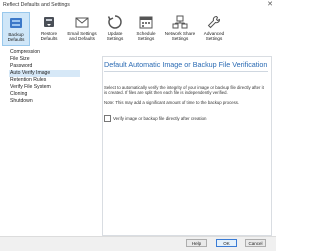  I want to click on toolbar-schedule-settings: Schedule Settings, so click(146, 29).